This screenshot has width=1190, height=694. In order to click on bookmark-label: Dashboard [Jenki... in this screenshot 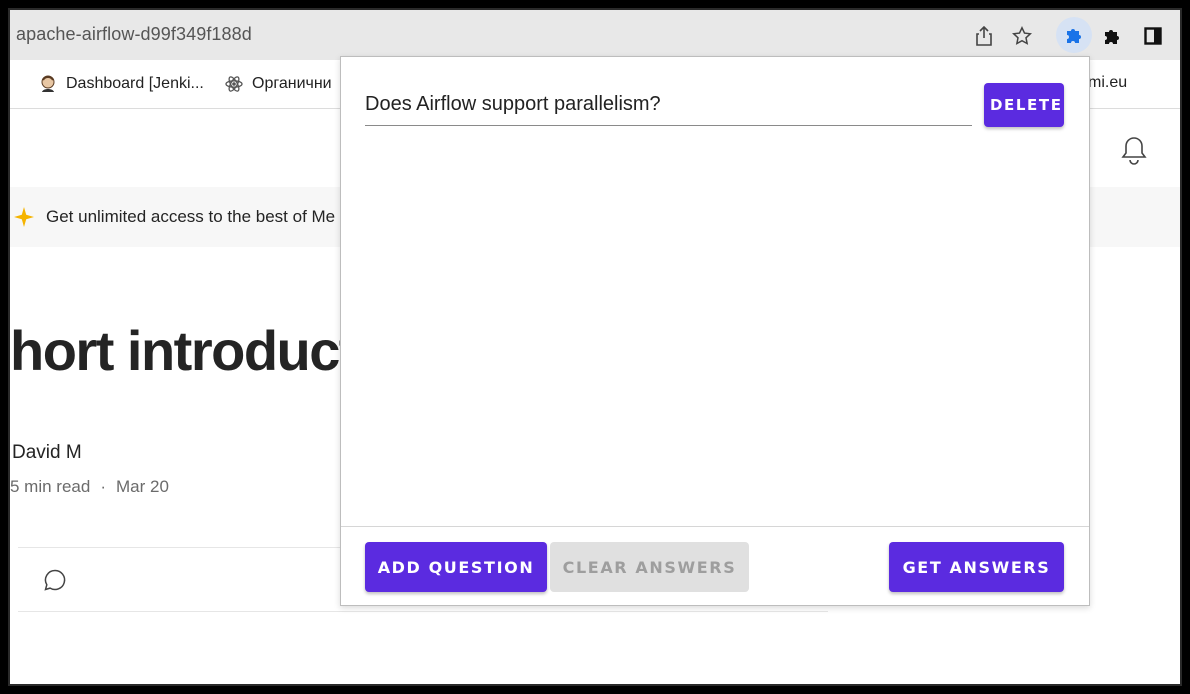, I will do `click(135, 83)`.